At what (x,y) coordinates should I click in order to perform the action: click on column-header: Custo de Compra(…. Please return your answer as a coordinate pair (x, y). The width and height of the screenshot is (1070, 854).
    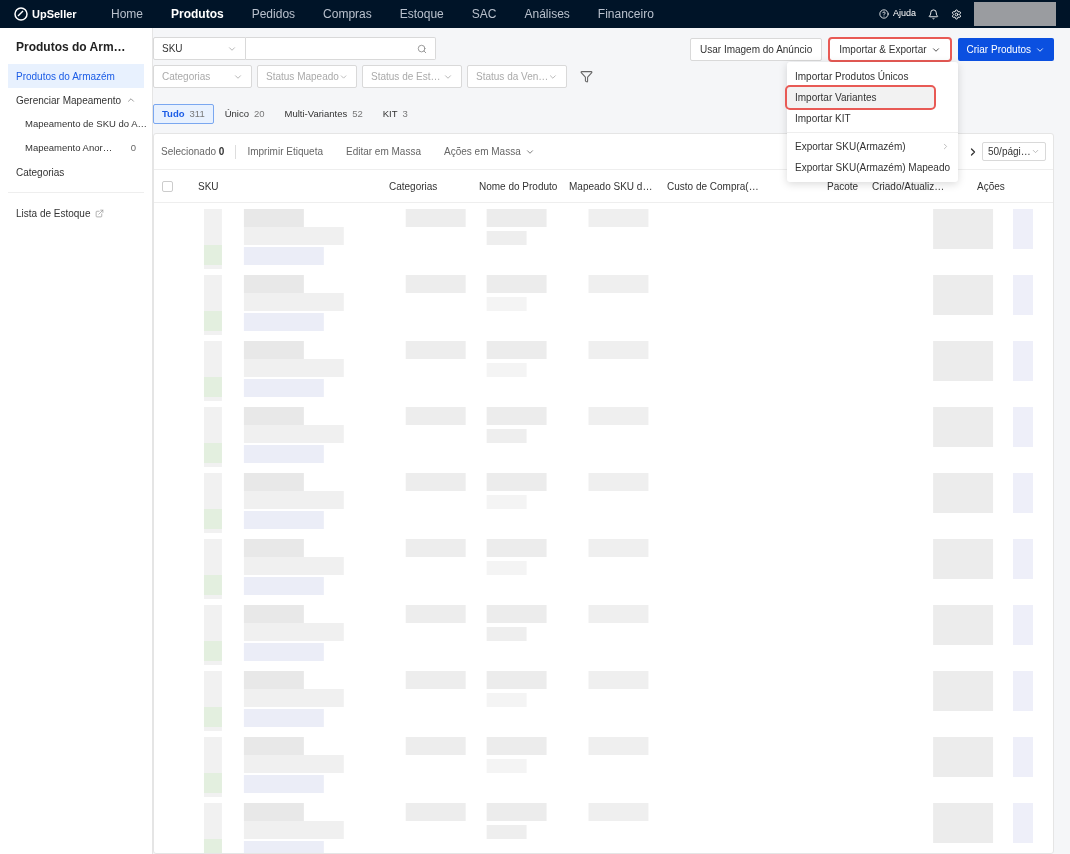
    Looking at the image, I should click on (713, 186).